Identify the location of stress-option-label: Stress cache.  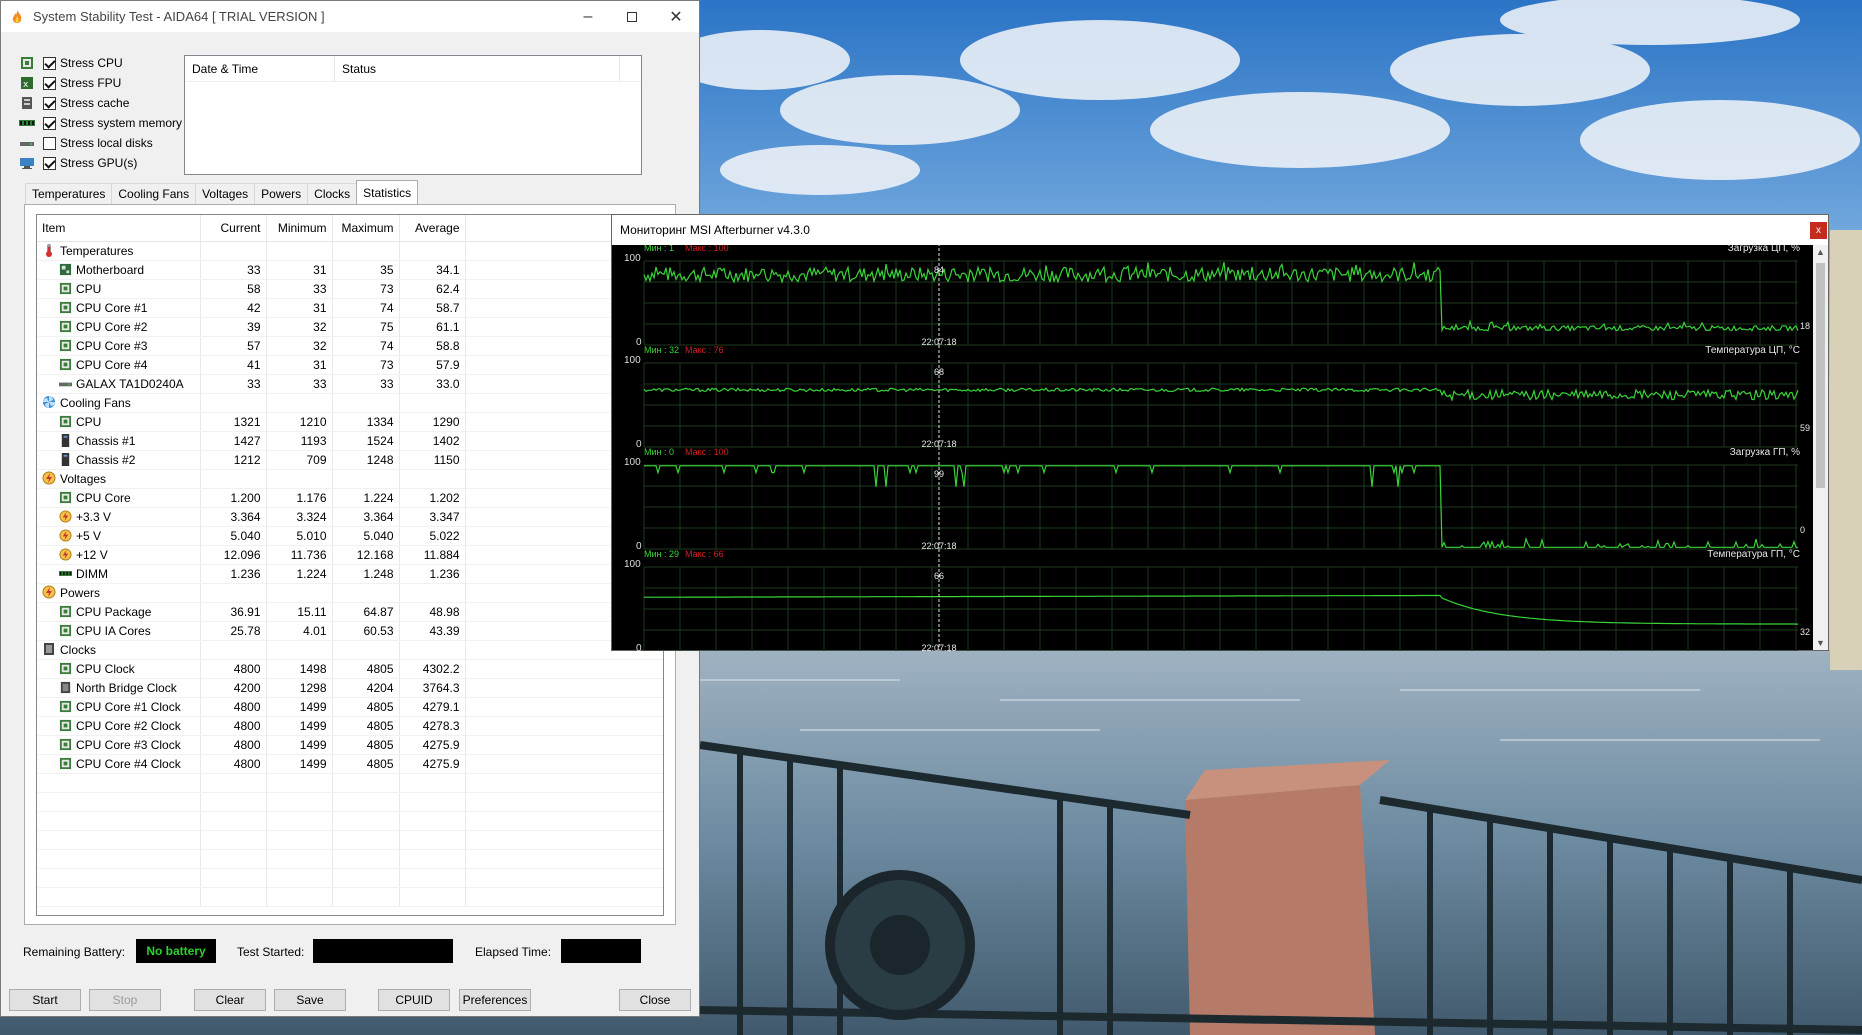
(94, 103).